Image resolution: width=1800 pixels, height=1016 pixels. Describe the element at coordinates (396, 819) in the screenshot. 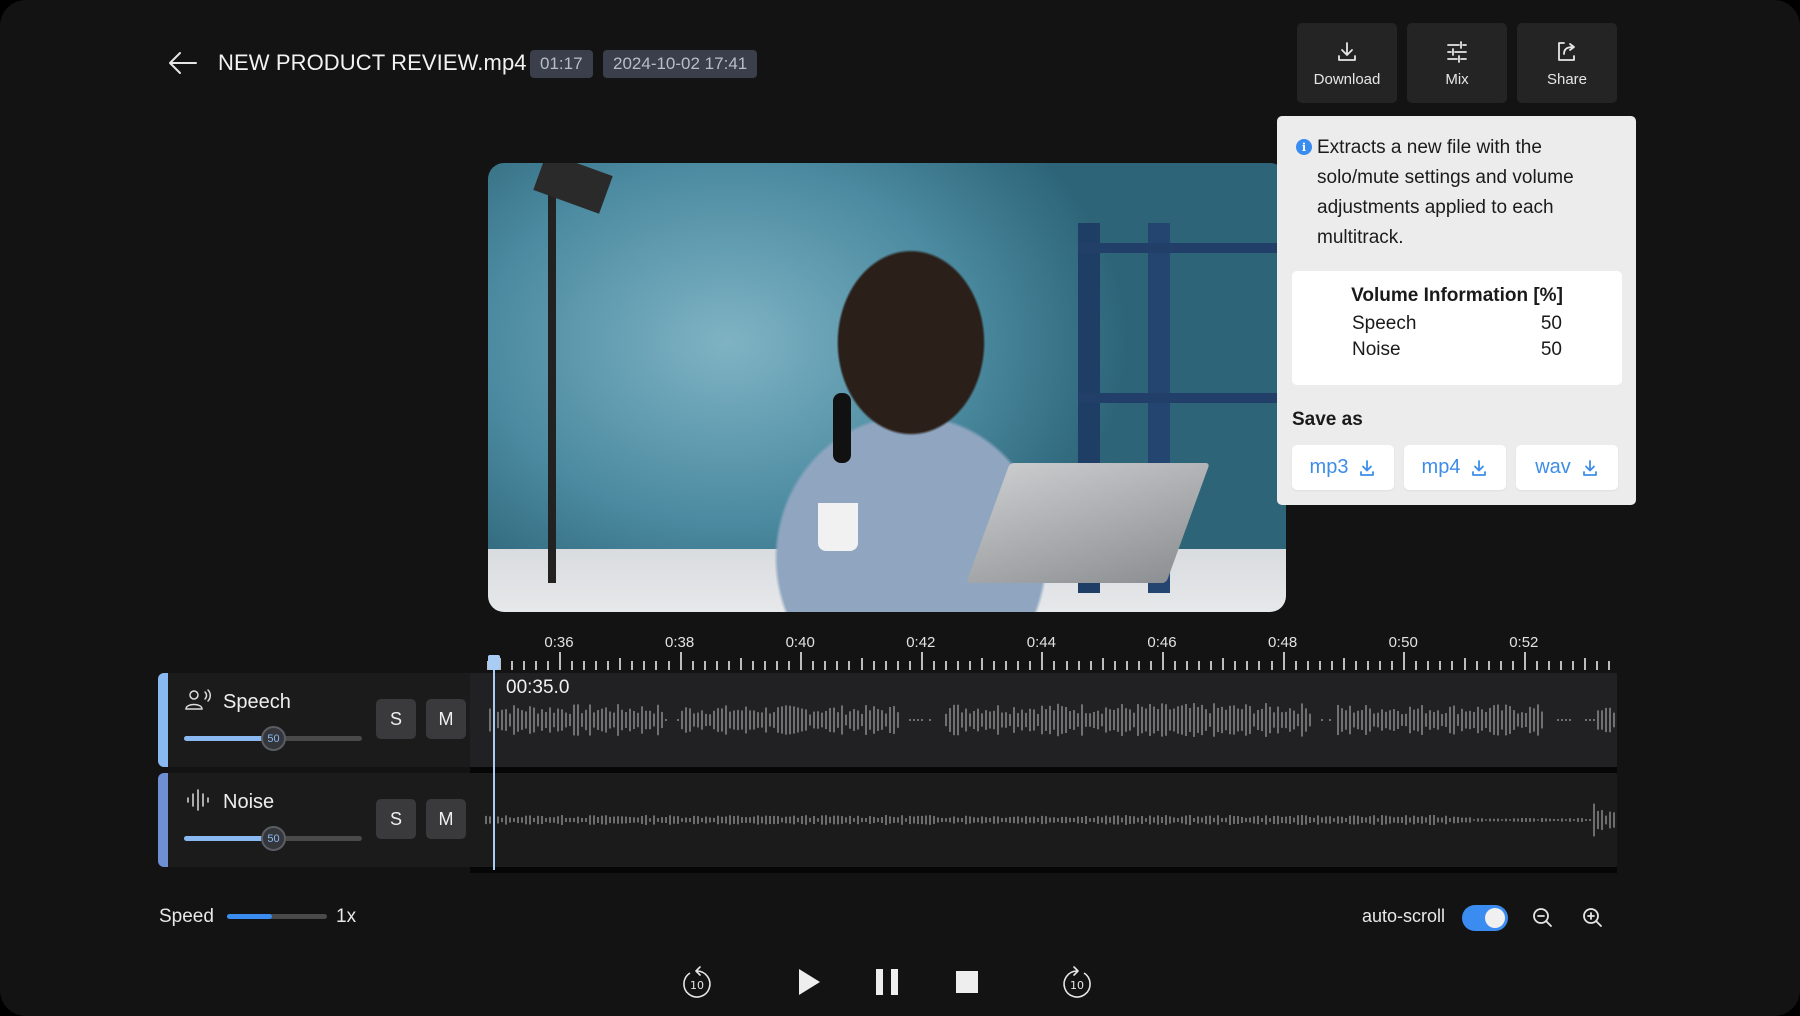

I see `noise-solo-button: S` at that location.